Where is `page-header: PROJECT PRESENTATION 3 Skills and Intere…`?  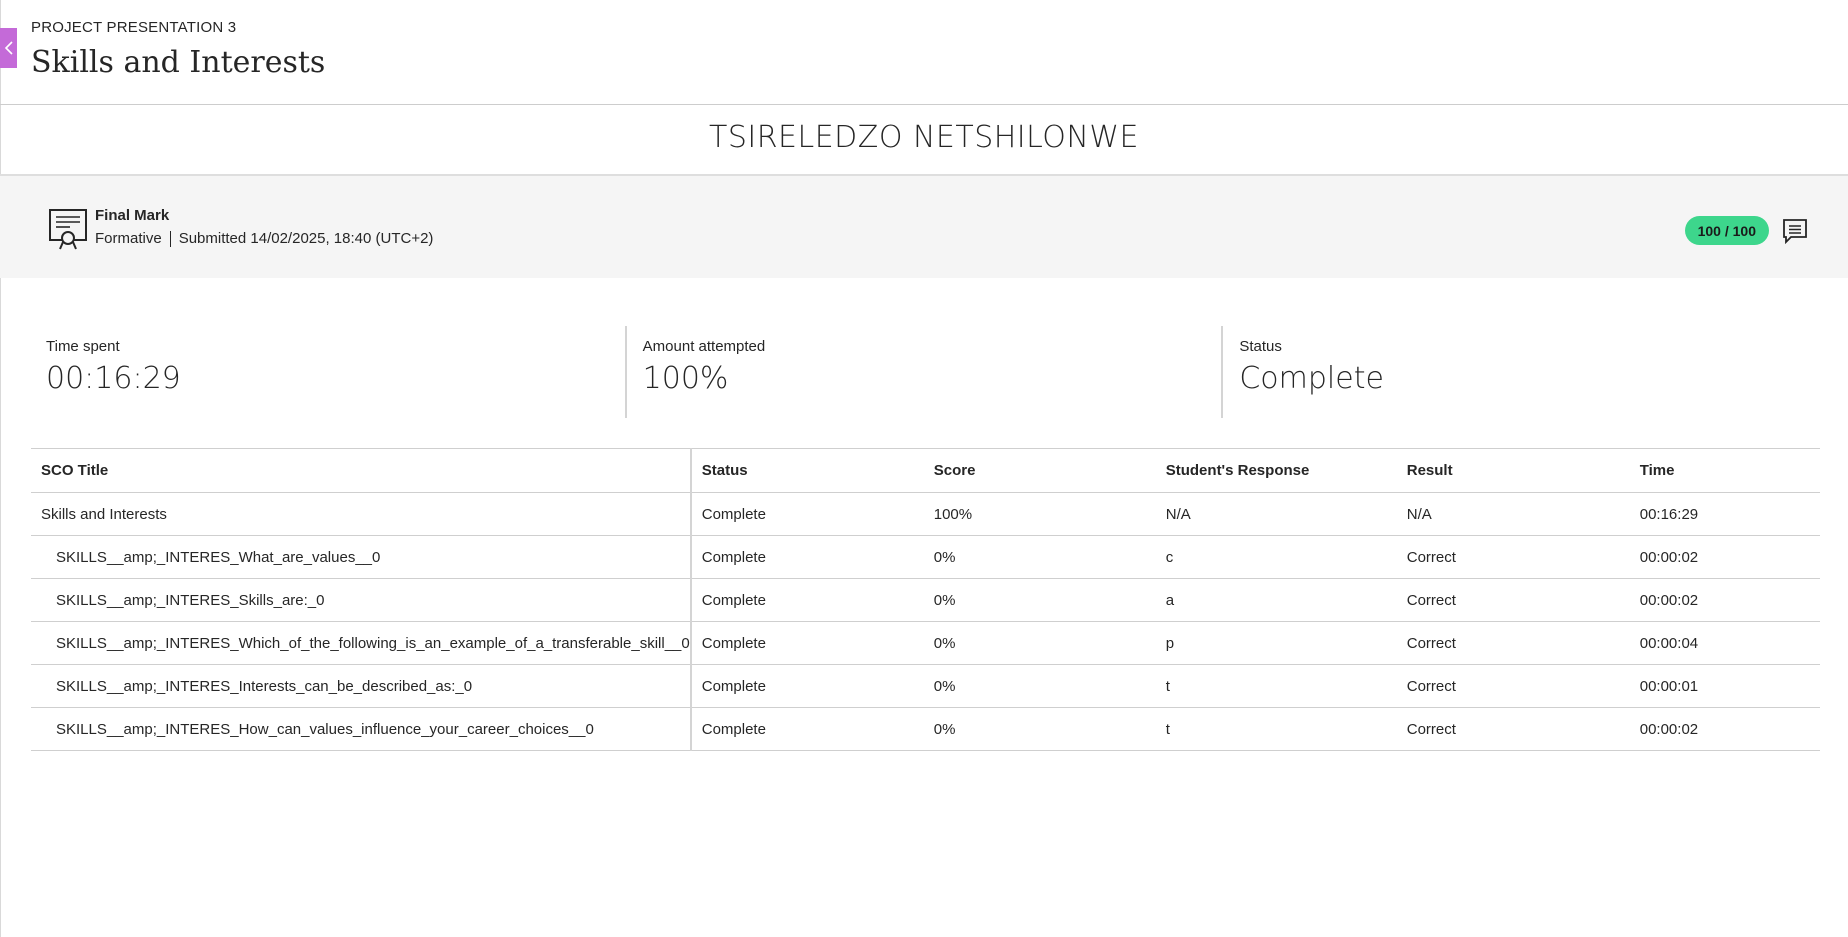
page-header: PROJECT PRESENTATION 3 Skills and Intere… is located at coordinates (178, 49).